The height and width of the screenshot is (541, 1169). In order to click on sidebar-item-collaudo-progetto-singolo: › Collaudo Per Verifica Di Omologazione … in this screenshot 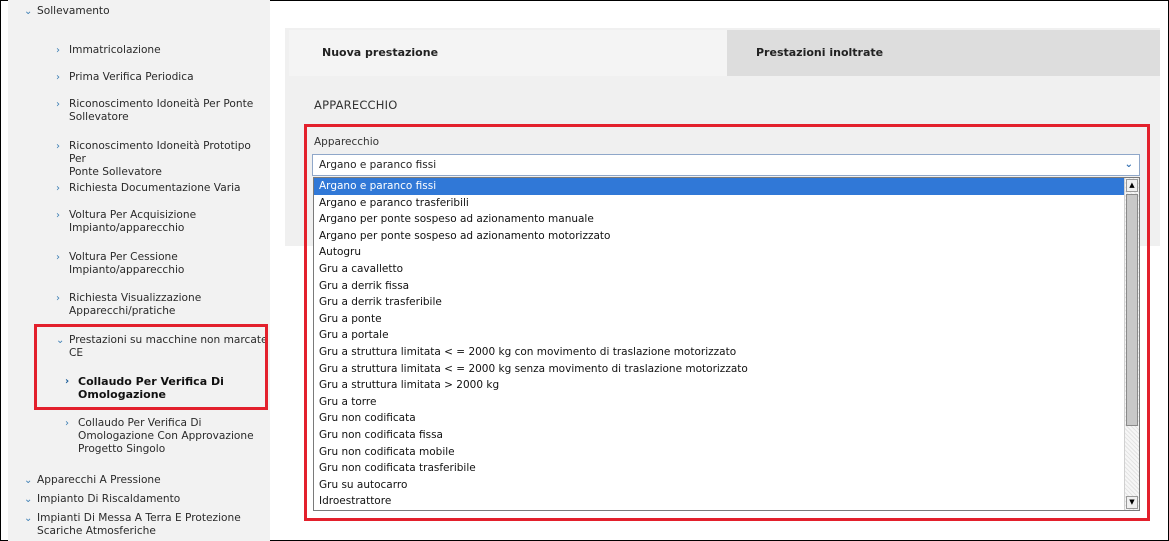, I will do `click(165, 436)`.